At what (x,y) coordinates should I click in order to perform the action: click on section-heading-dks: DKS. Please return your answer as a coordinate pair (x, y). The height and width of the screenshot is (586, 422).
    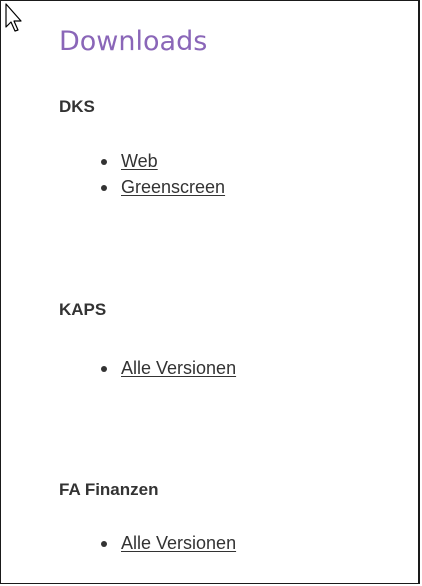
    Looking at the image, I should click on (77, 106).